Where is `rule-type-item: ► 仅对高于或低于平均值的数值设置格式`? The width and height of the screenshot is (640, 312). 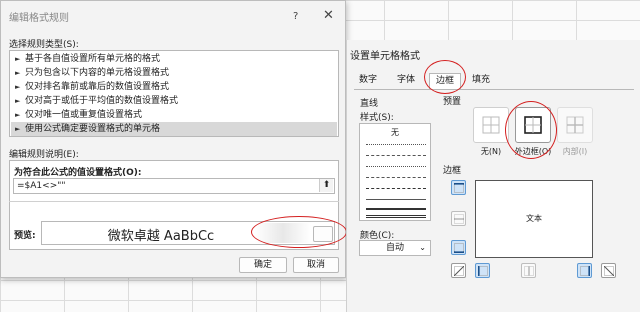
rule-type-item: ► 仅对高于或低于平均值的数值设置格式 is located at coordinates (174, 101).